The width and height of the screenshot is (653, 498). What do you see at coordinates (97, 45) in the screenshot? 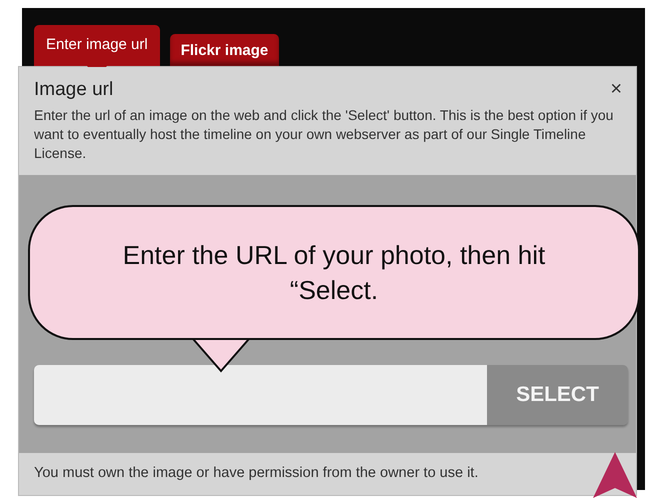
I see `tab: Enter image url` at bounding box center [97, 45].